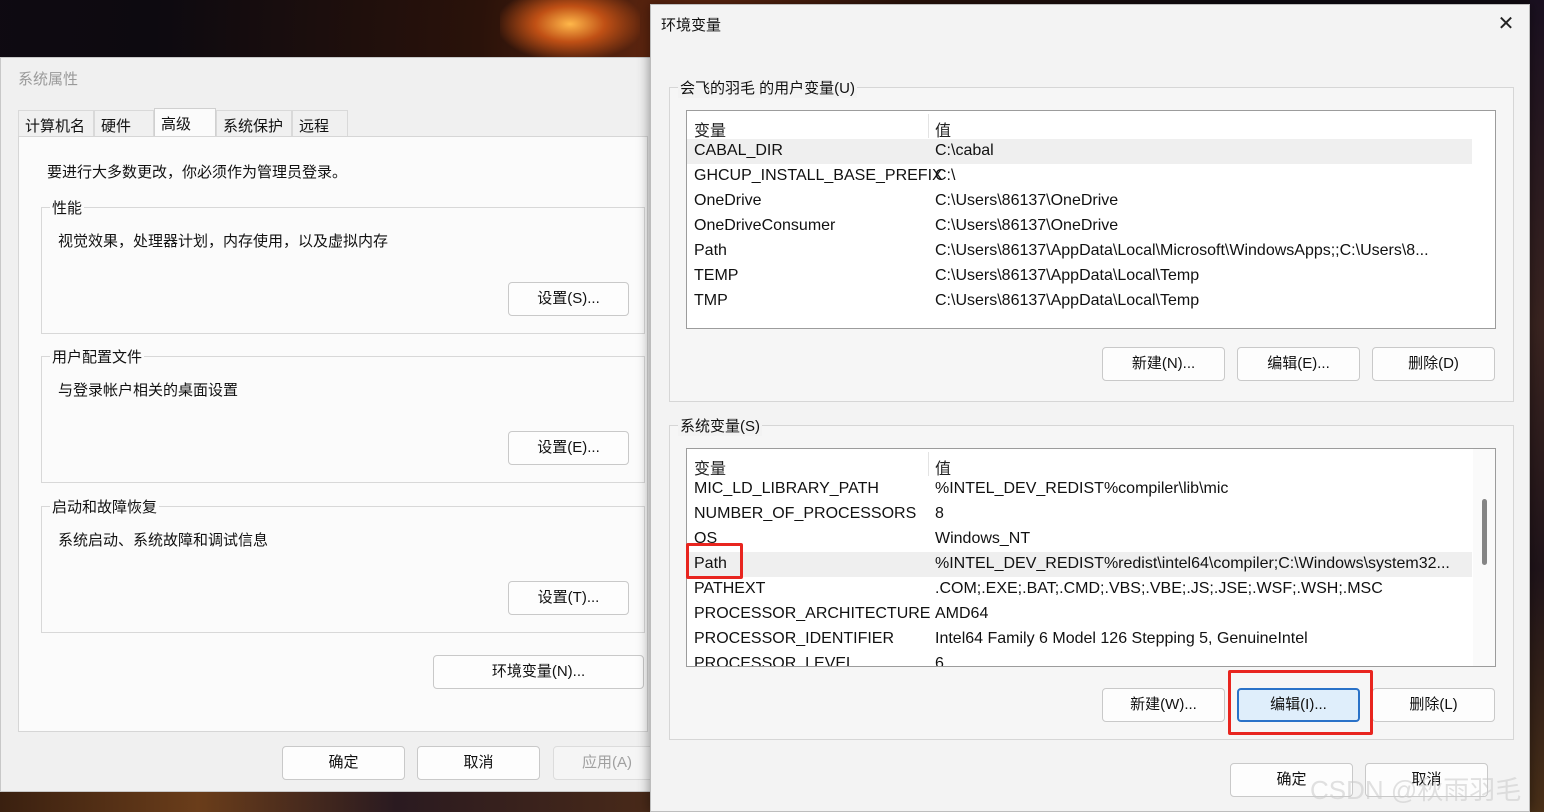  What do you see at coordinates (124, 123) in the screenshot?
I see `tab-hardware: 硬件` at bounding box center [124, 123].